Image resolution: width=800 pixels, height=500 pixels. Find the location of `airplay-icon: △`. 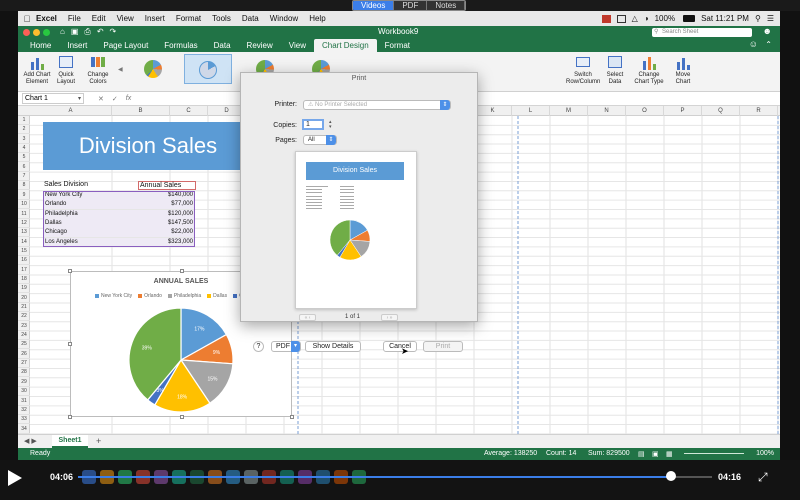

airplay-icon: △ is located at coordinates (635, 18).